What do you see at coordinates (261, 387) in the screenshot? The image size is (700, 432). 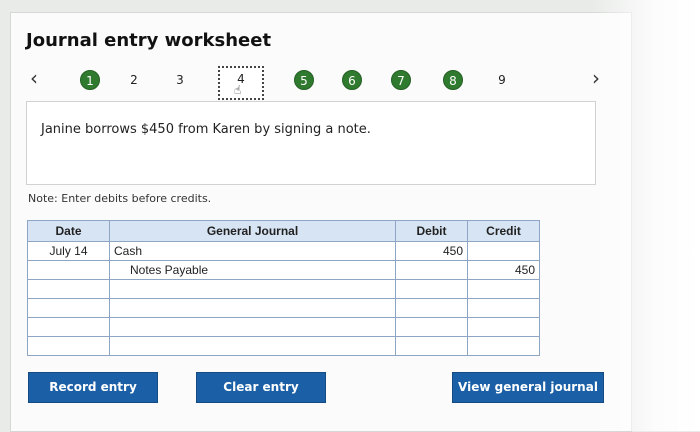 I see `clear-entry-button: Clear entry` at bounding box center [261, 387].